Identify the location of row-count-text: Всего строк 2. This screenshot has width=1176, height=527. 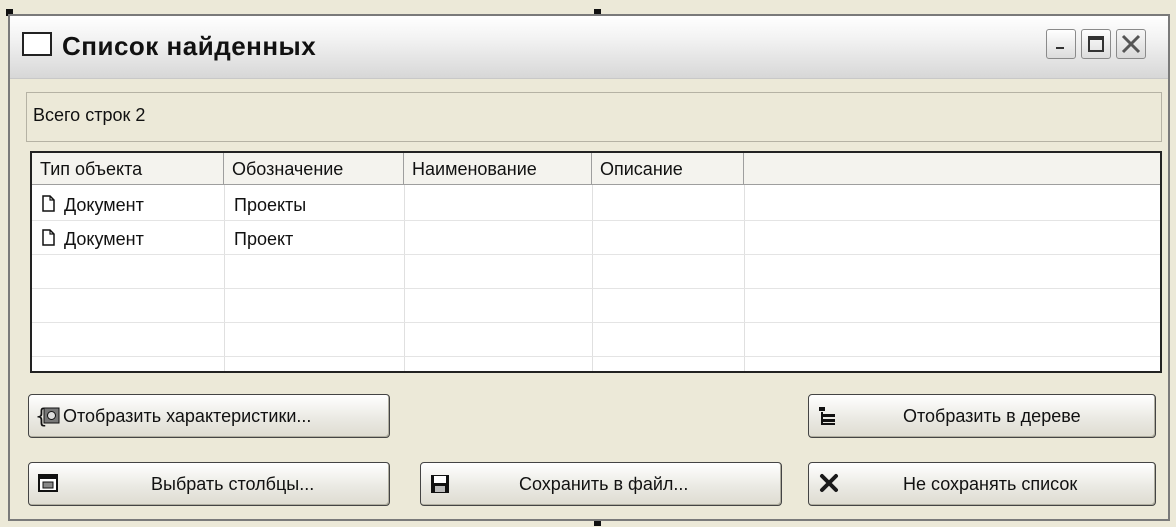
(89, 115).